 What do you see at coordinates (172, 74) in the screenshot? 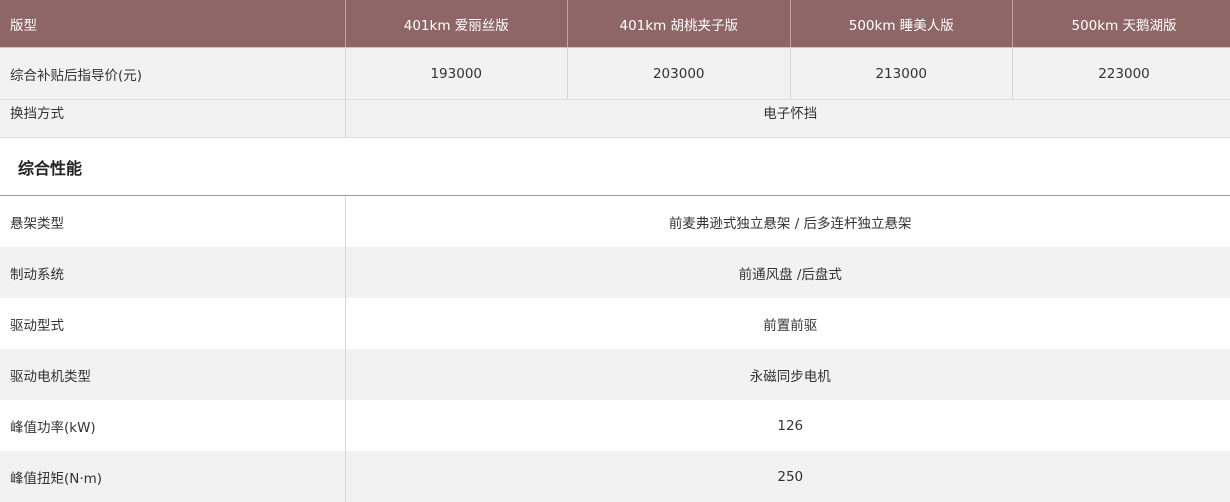
I see `price-label: 综合补贴后指导价(元)` at bounding box center [172, 74].